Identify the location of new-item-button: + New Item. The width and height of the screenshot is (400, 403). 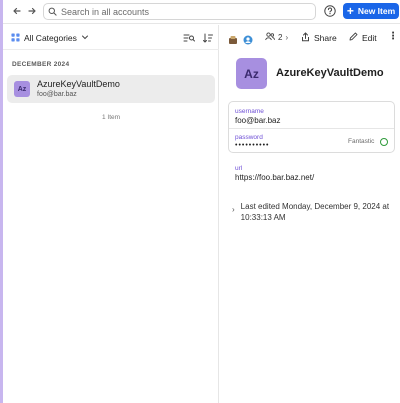
(371, 11).